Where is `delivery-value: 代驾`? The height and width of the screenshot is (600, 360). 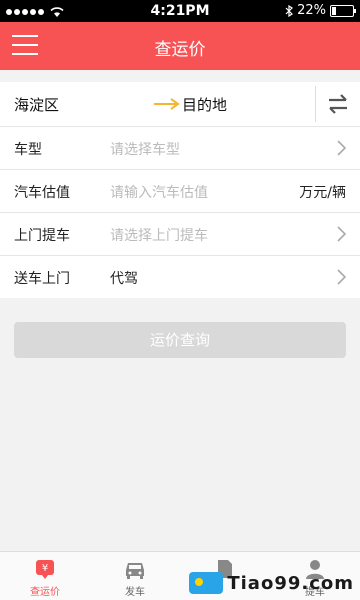
delivery-value: 代驾 is located at coordinates (124, 278).